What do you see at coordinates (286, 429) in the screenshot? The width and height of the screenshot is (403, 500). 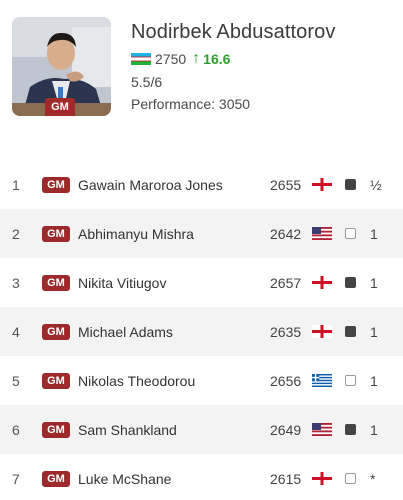 I see `opponent-rating: 2649` at bounding box center [286, 429].